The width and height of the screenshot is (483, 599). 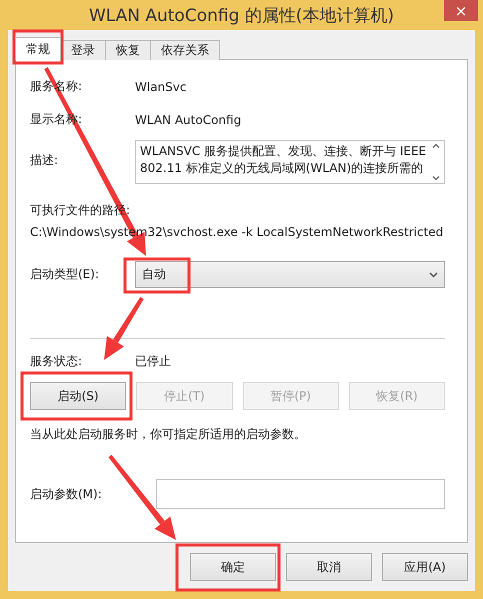 I want to click on dialog-button: 应用(A), so click(x=425, y=567).